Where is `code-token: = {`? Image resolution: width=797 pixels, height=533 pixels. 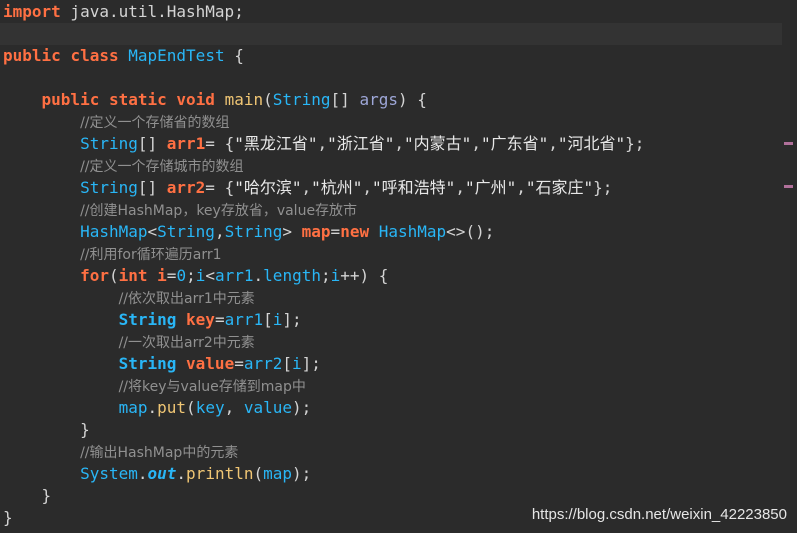
code-token: = { is located at coordinates (220, 143).